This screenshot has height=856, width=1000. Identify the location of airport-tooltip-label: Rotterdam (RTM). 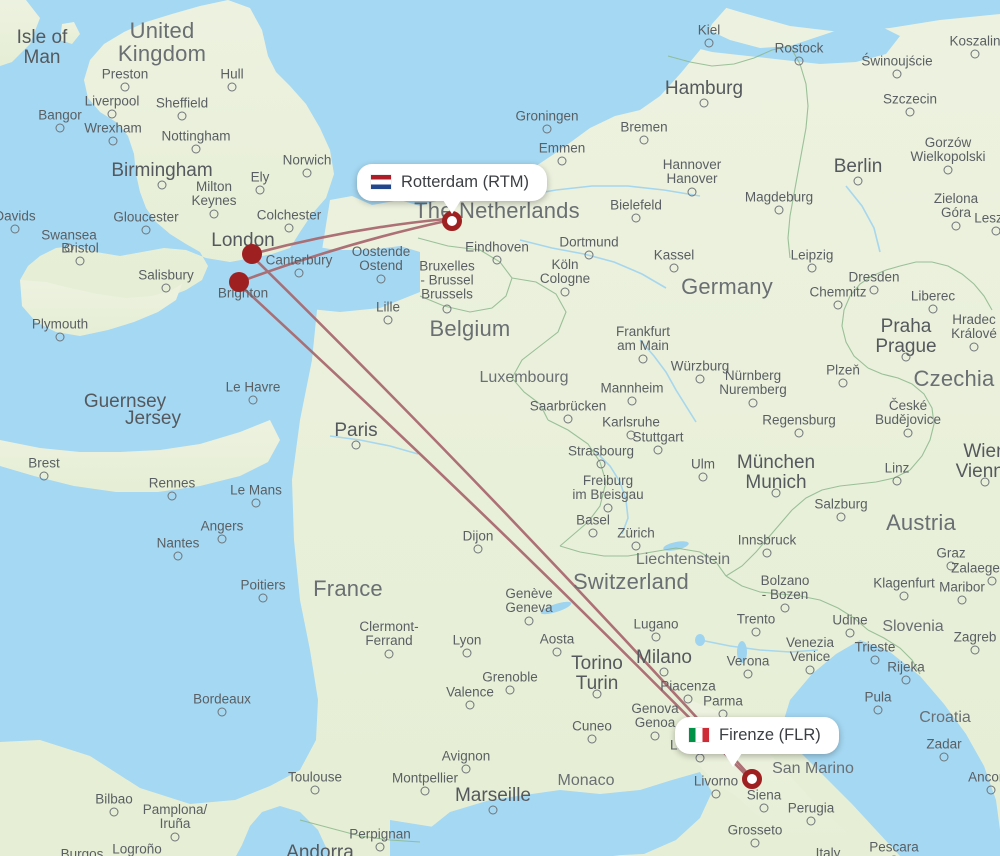
(465, 181).